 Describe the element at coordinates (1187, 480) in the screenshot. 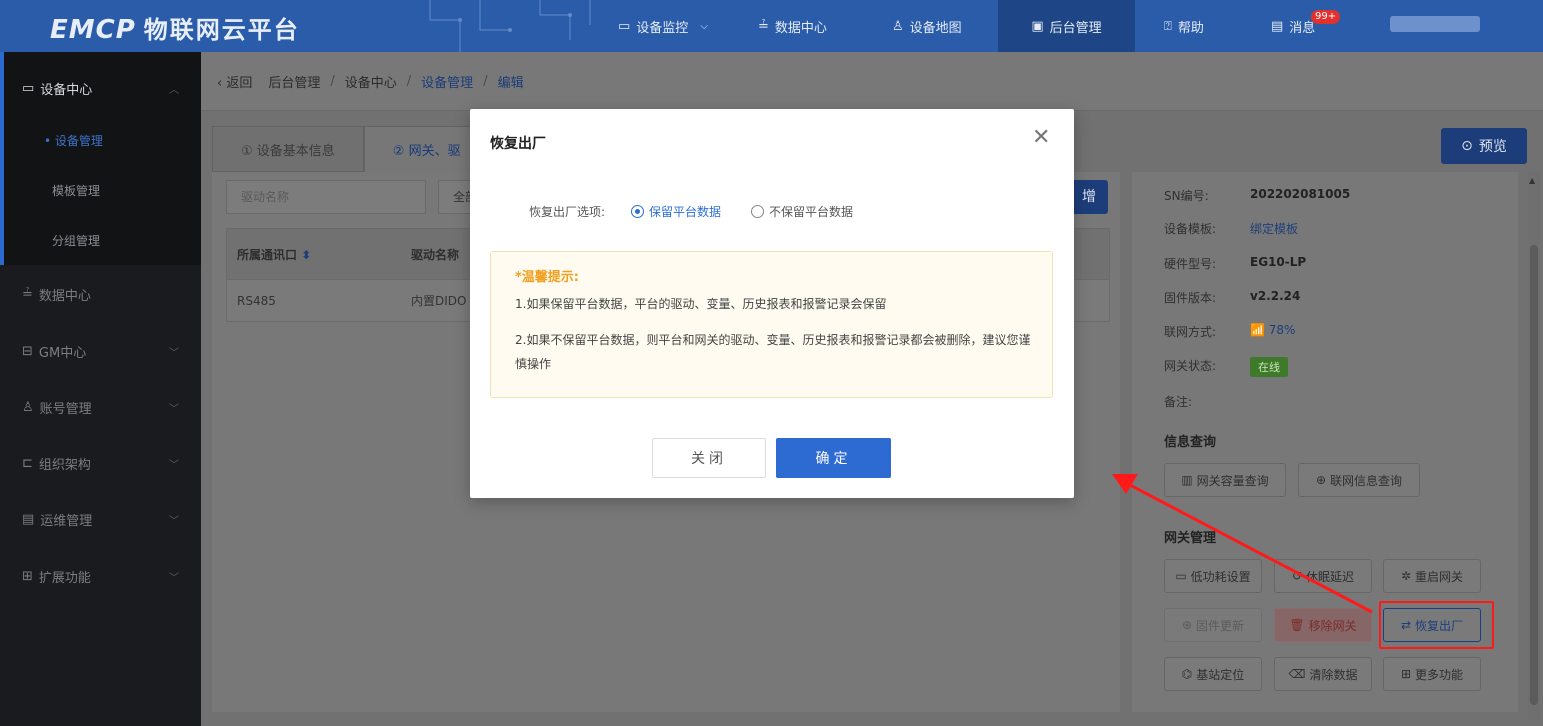

I see `columns-icon: ▥` at that location.